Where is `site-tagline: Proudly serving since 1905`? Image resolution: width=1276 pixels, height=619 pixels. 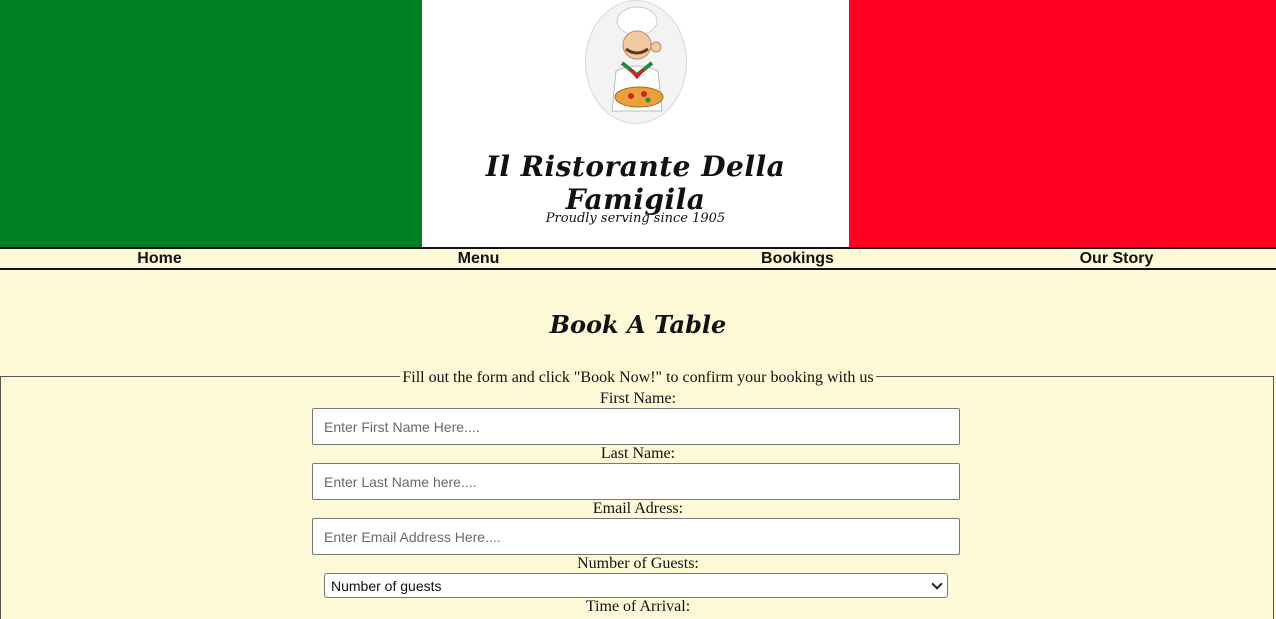 site-tagline: Proudly serving since 1905 is located at coordinates (635, 218).